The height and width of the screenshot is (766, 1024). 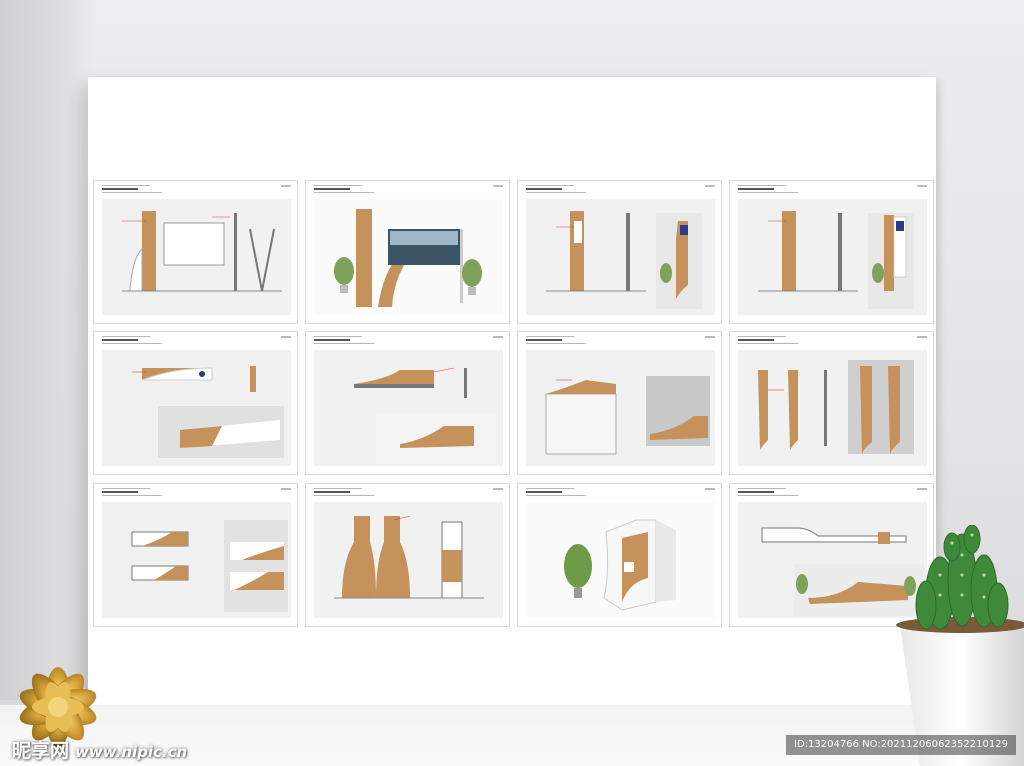 I want to click on board-panel-elevation-door-plate, so click(x=195, y=555).